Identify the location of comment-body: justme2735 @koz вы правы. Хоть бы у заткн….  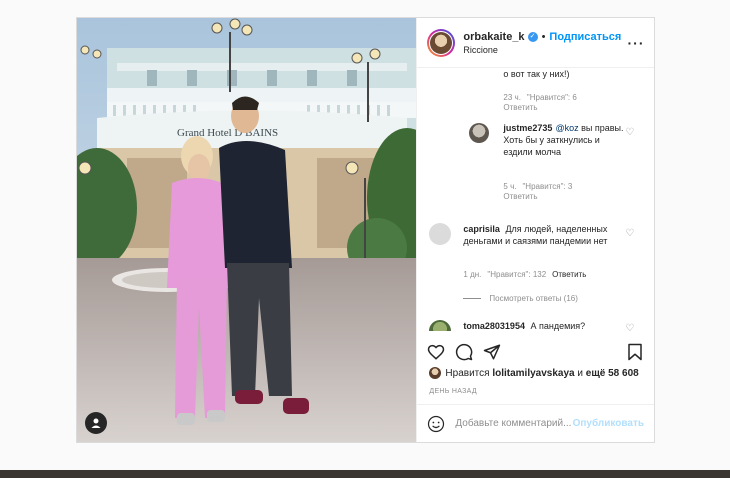
(567, 140).